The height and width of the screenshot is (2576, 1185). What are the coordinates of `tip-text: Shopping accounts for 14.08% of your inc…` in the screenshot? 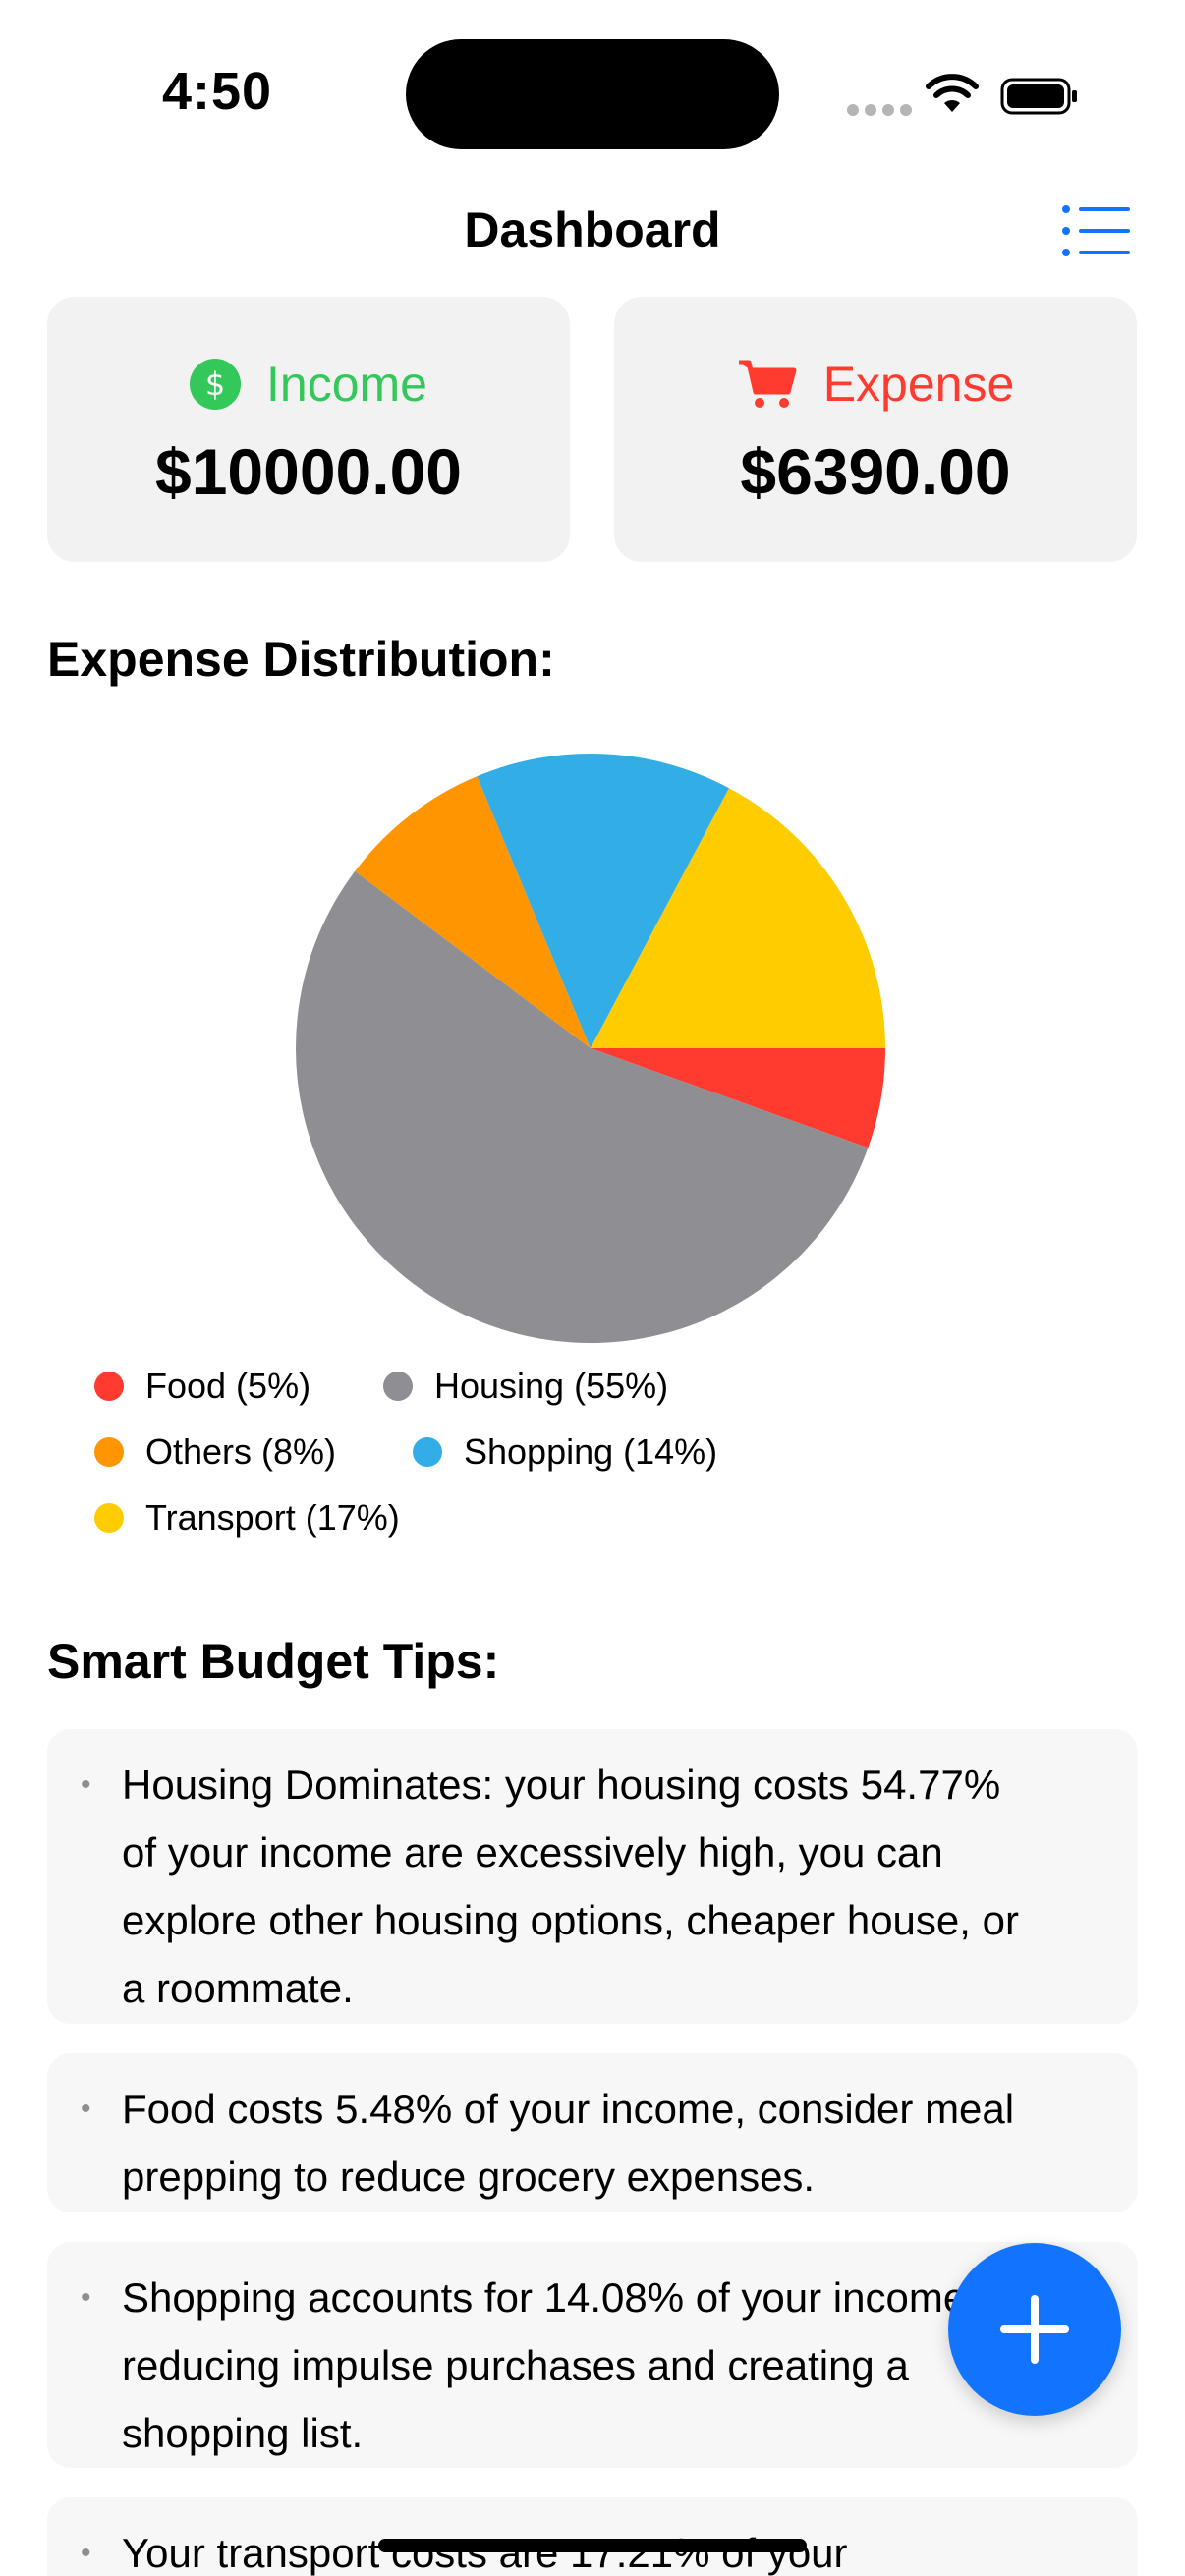 It's located at (579, 2365).